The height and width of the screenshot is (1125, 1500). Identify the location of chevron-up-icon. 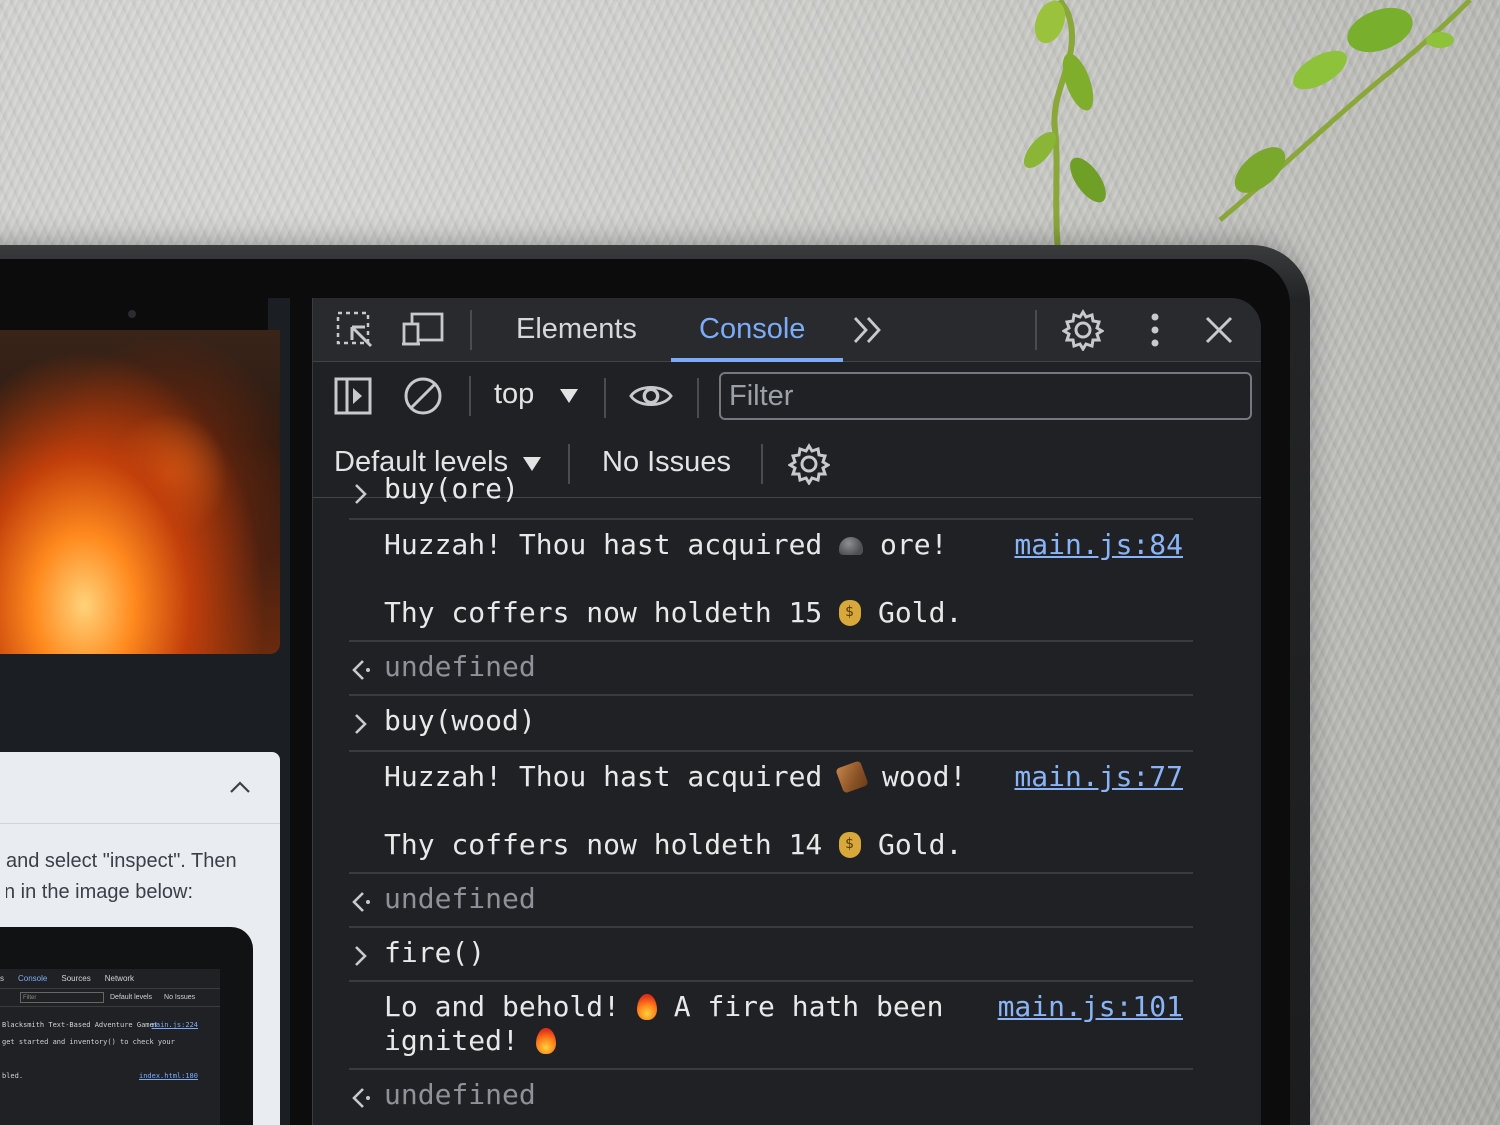
(240, 787).